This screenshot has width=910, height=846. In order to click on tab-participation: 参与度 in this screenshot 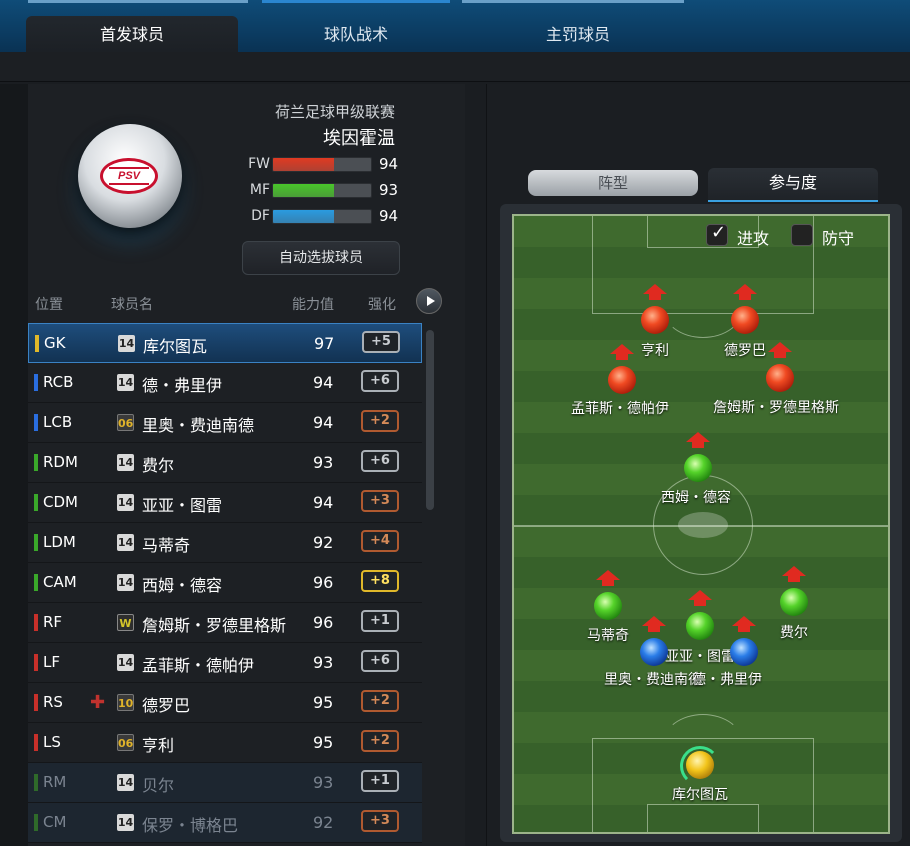, I will do `click(793, 185)`.